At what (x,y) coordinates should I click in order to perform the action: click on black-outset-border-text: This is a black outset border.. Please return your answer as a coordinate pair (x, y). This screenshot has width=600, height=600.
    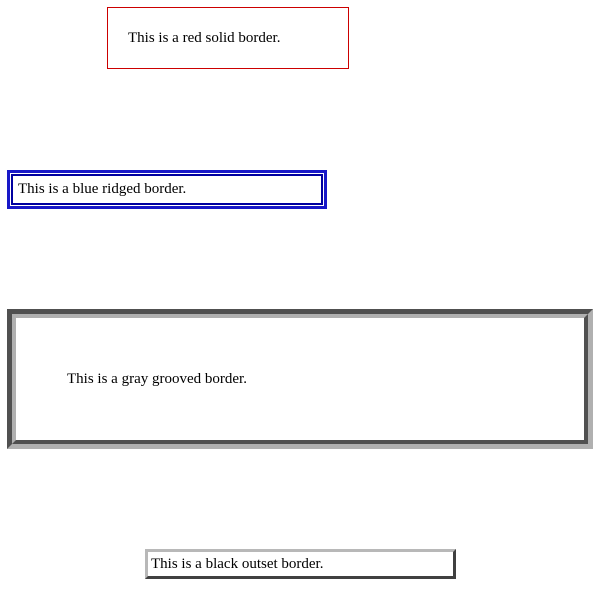
    Looking at the image, I should click on (237, 563).